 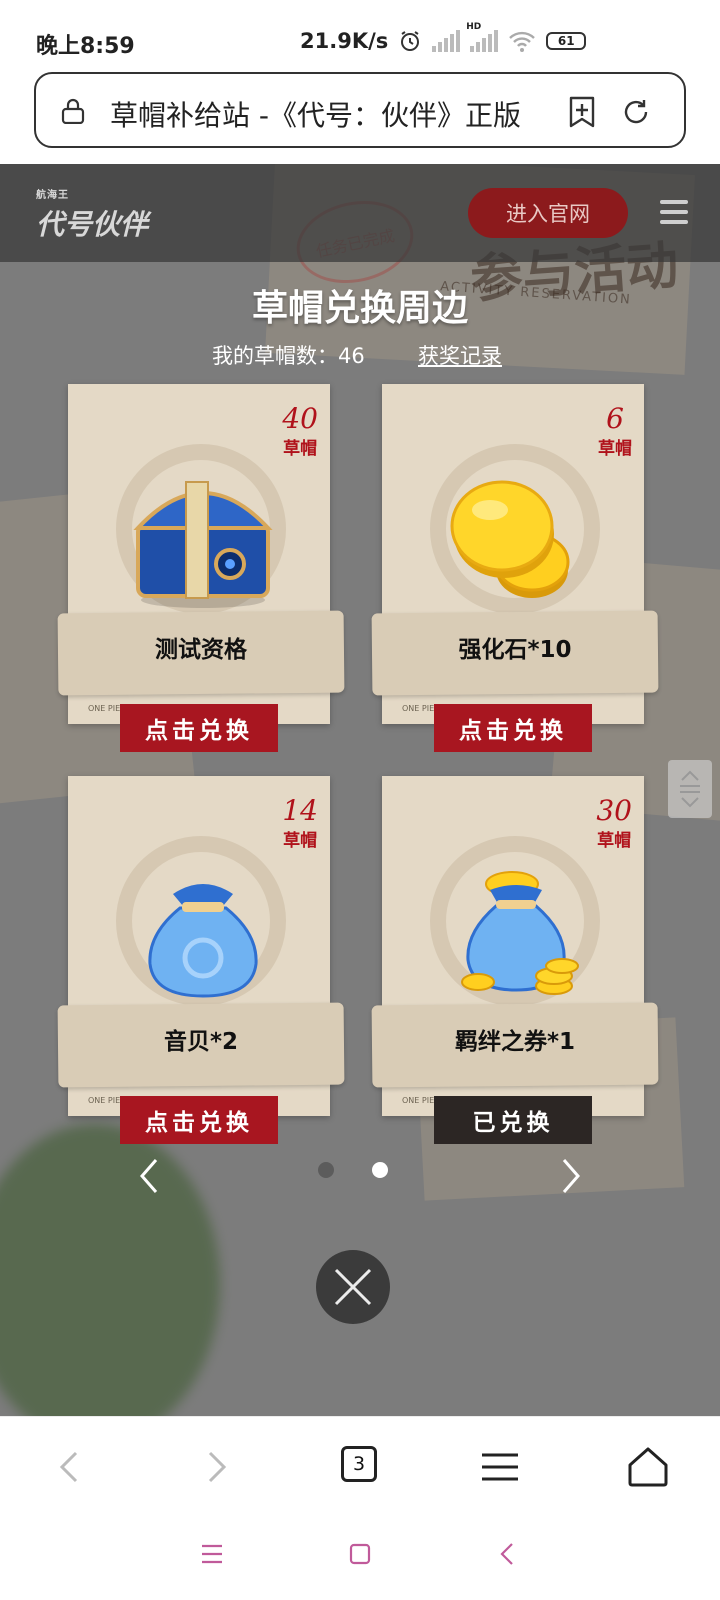 I want to click on modal-title: 草帽兑换周边, so click(x=359, y=308).